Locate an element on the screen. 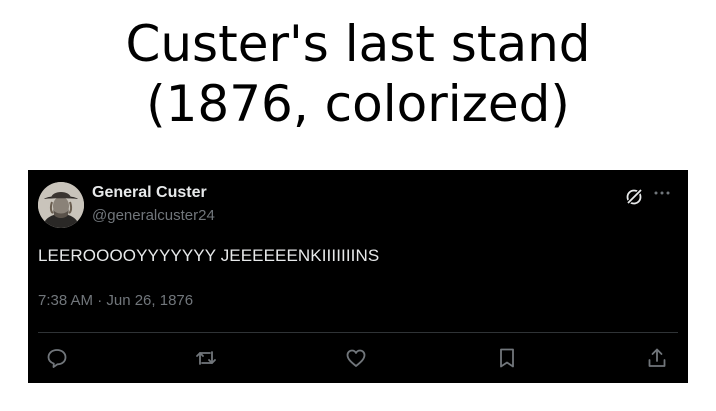  display-name: General Custer is located at coordinates (149, 193).